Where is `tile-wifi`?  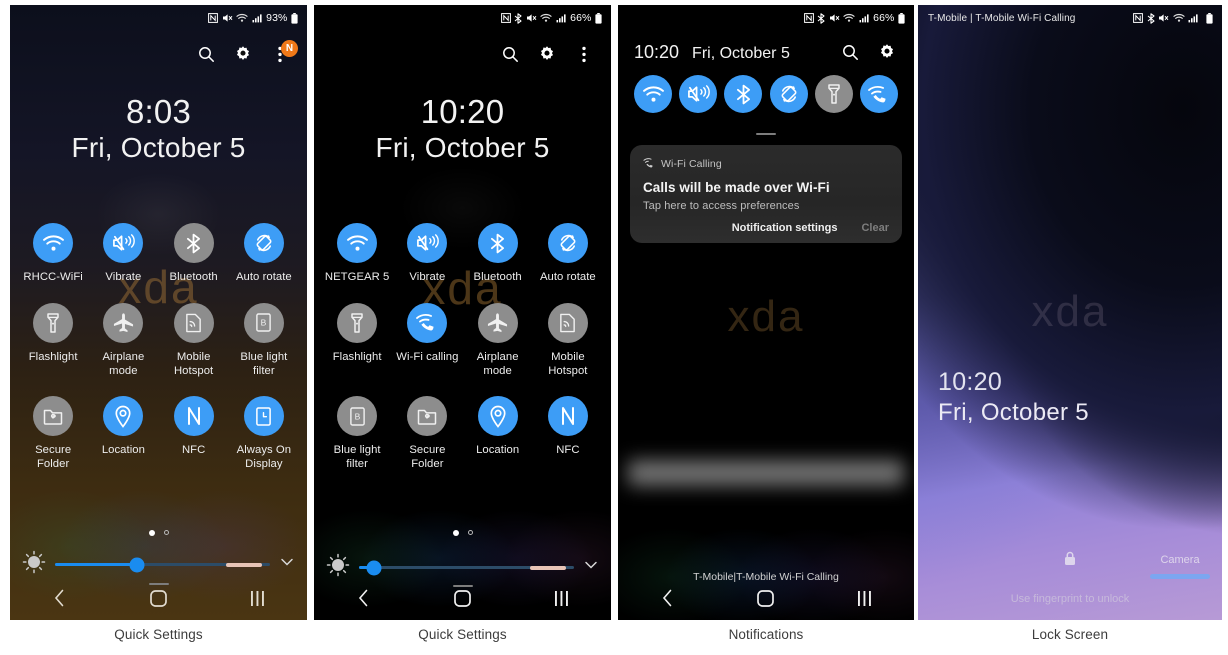
tile-wifi is located at coordinates (653, 94).